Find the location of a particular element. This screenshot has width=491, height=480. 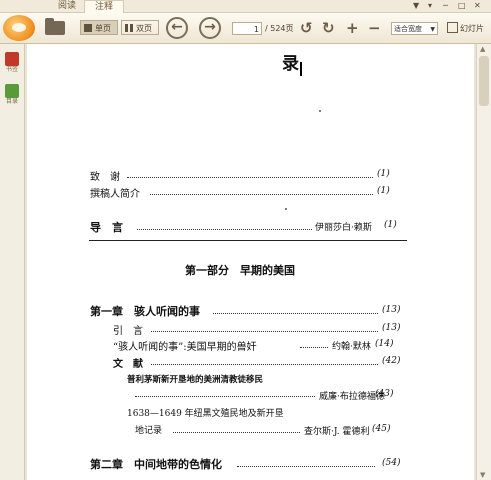

app-logo-icon is located at coordinates (19, 28).